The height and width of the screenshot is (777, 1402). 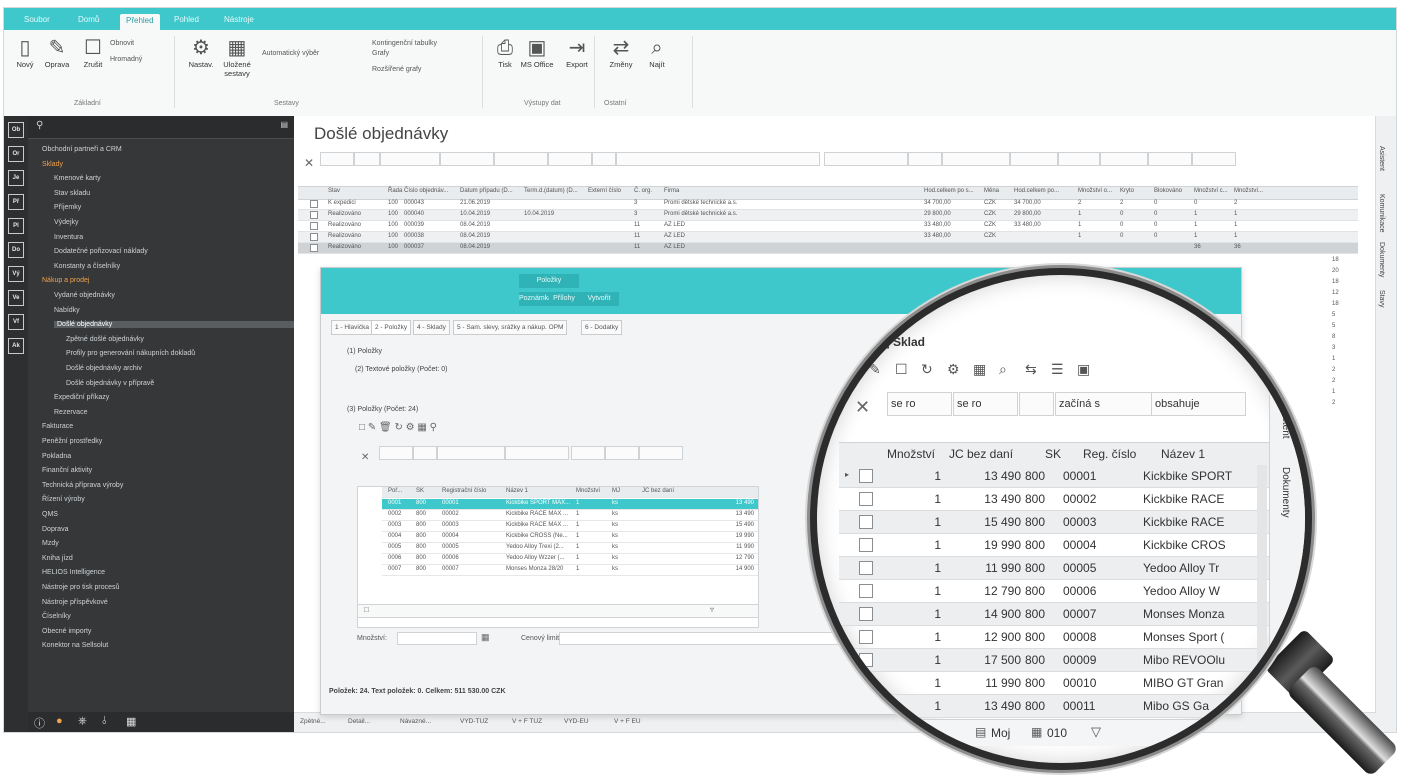 I want to click on column-header: Č. org., so click(x=643, y=191).